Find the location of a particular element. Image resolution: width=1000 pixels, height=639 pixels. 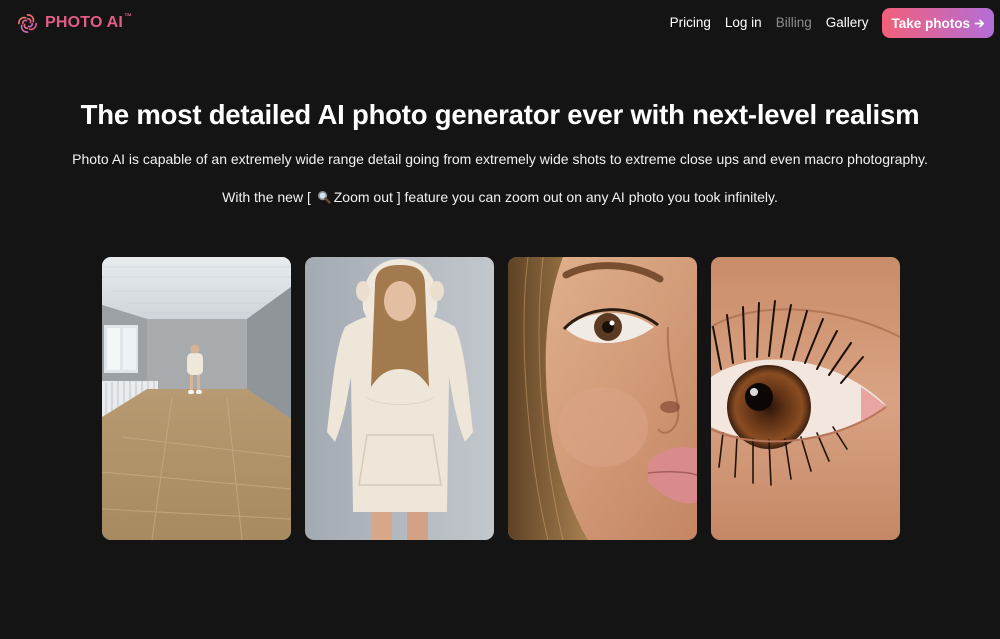

logo-wordmark: PHOTO AI is located at coordinates (84, 22).